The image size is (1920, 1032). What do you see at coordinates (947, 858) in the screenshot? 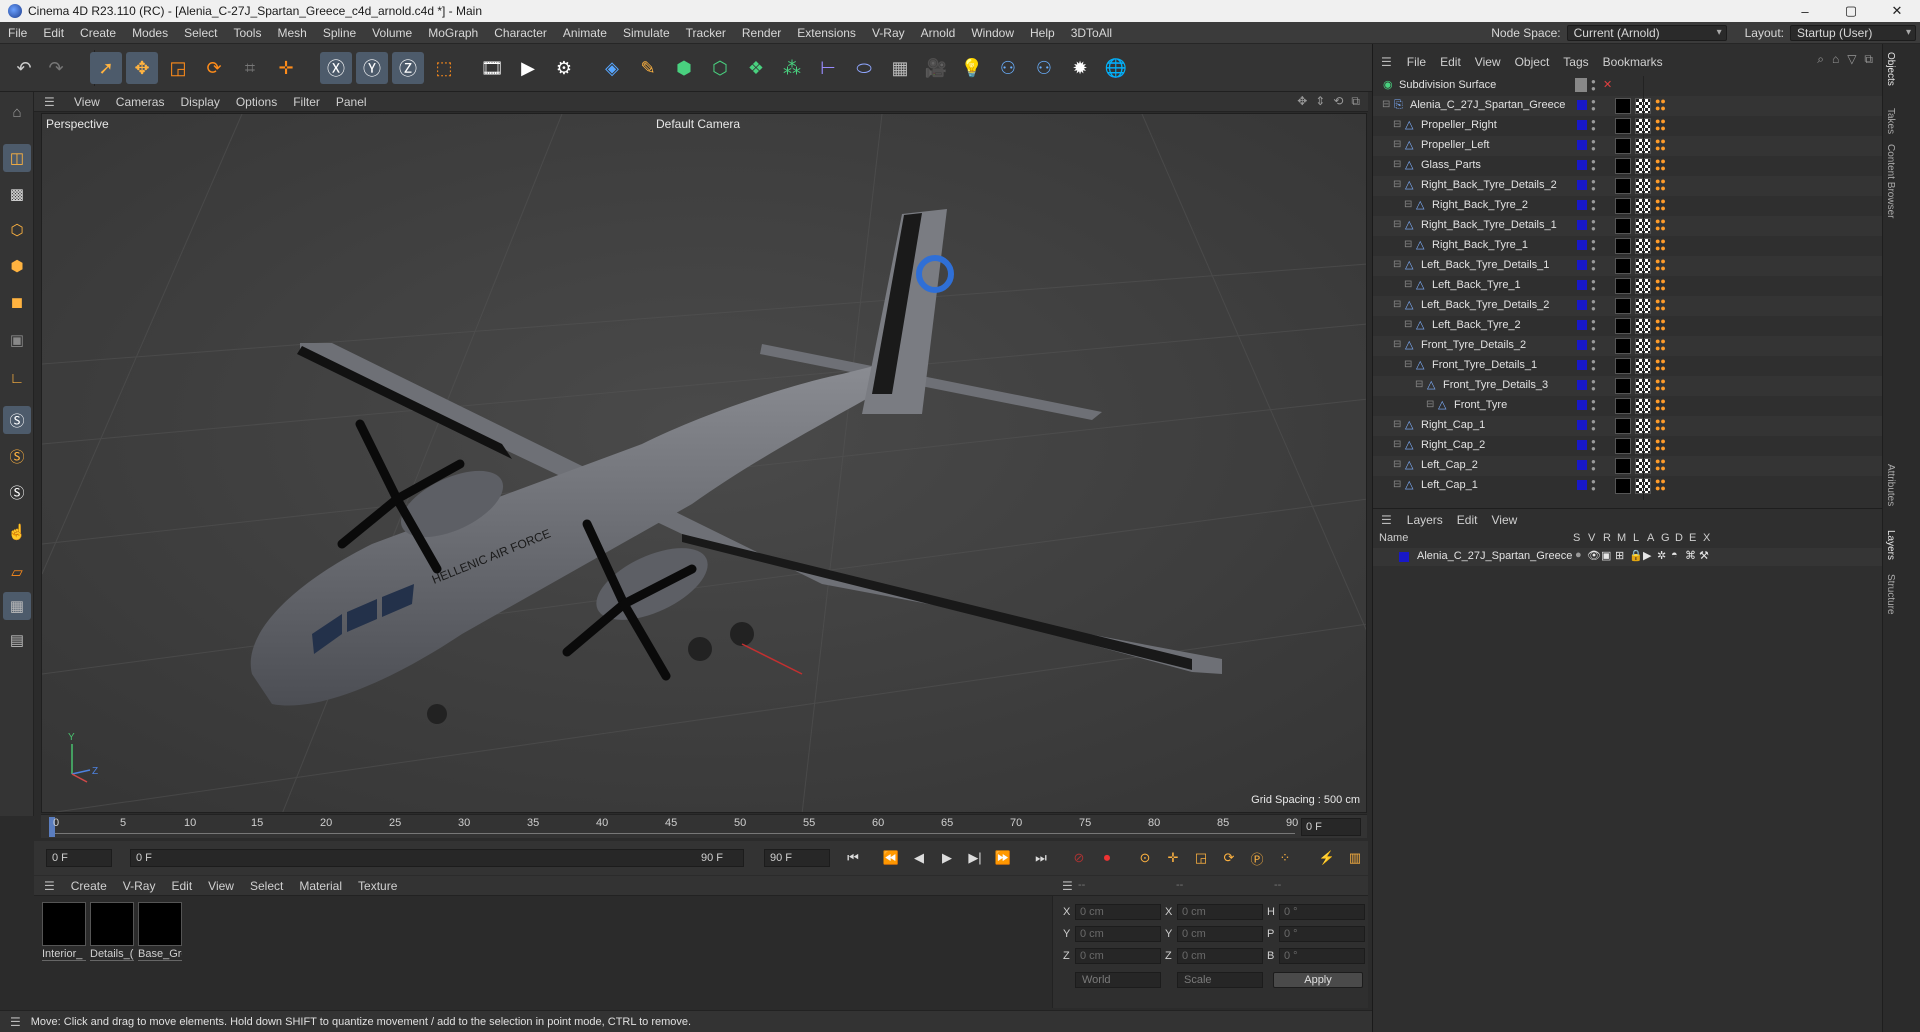
I see `play-icon: ▶` at bounding box center [947, 858].